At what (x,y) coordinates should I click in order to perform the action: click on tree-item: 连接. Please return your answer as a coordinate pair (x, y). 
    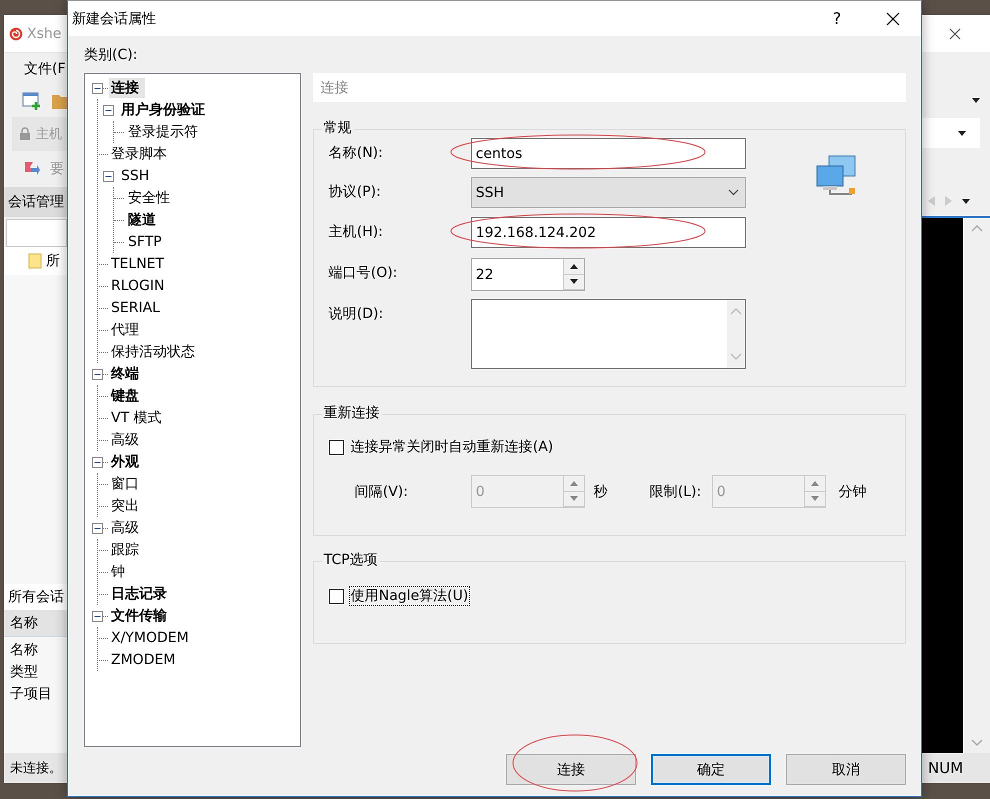
    Looking at the image, I should click on (127, 88).